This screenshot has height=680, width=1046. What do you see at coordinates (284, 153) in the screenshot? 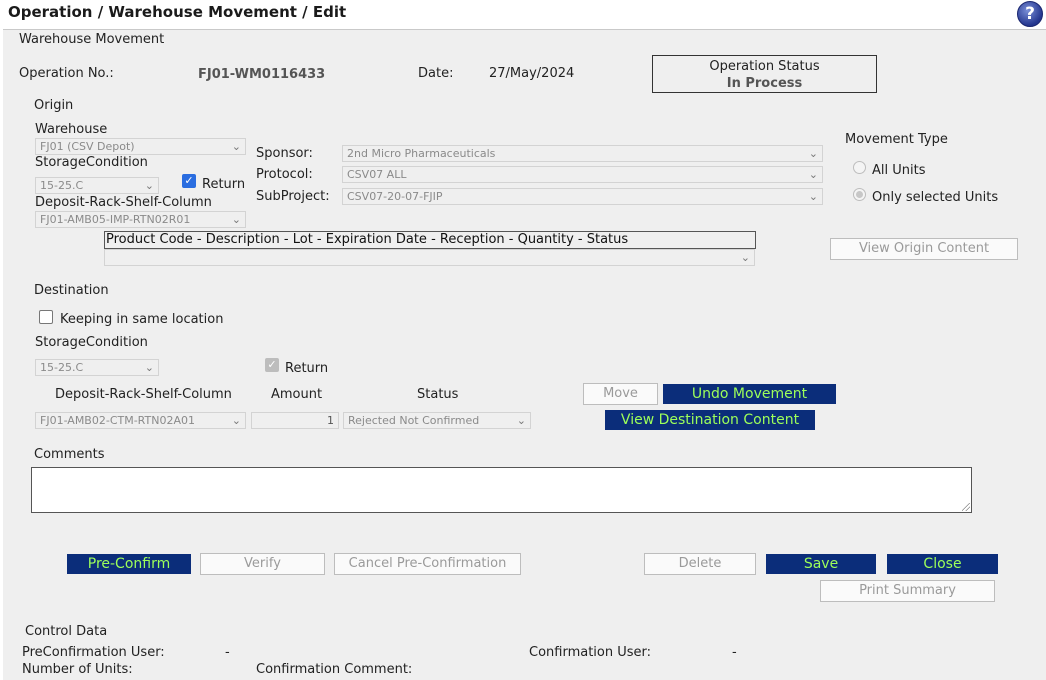
I see `sponsor-label: Sponsor:` at bounding box center [284, 153].